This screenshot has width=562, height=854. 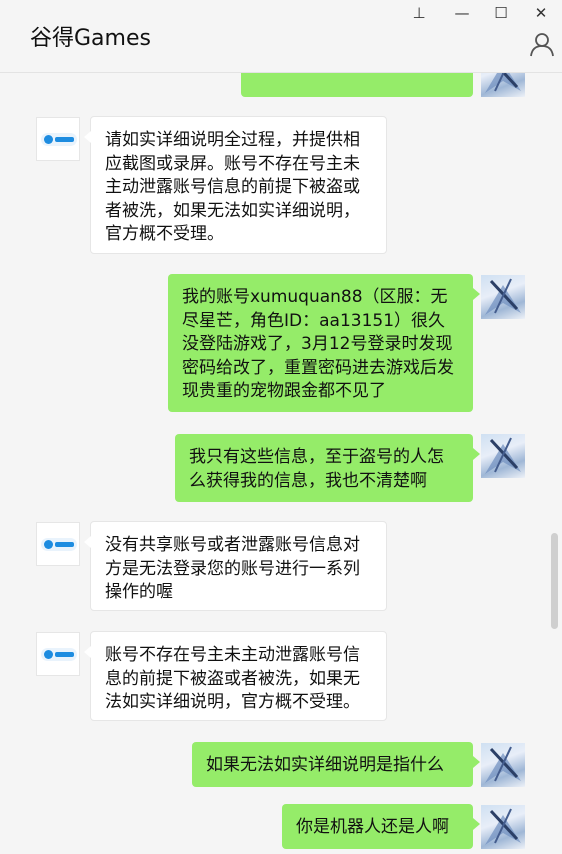 What do you see at coordinates (357, 85) in the screenshot?
I see `message-bubble: 就是你们不管盗号的人吗` at bounding box center [357, 85].